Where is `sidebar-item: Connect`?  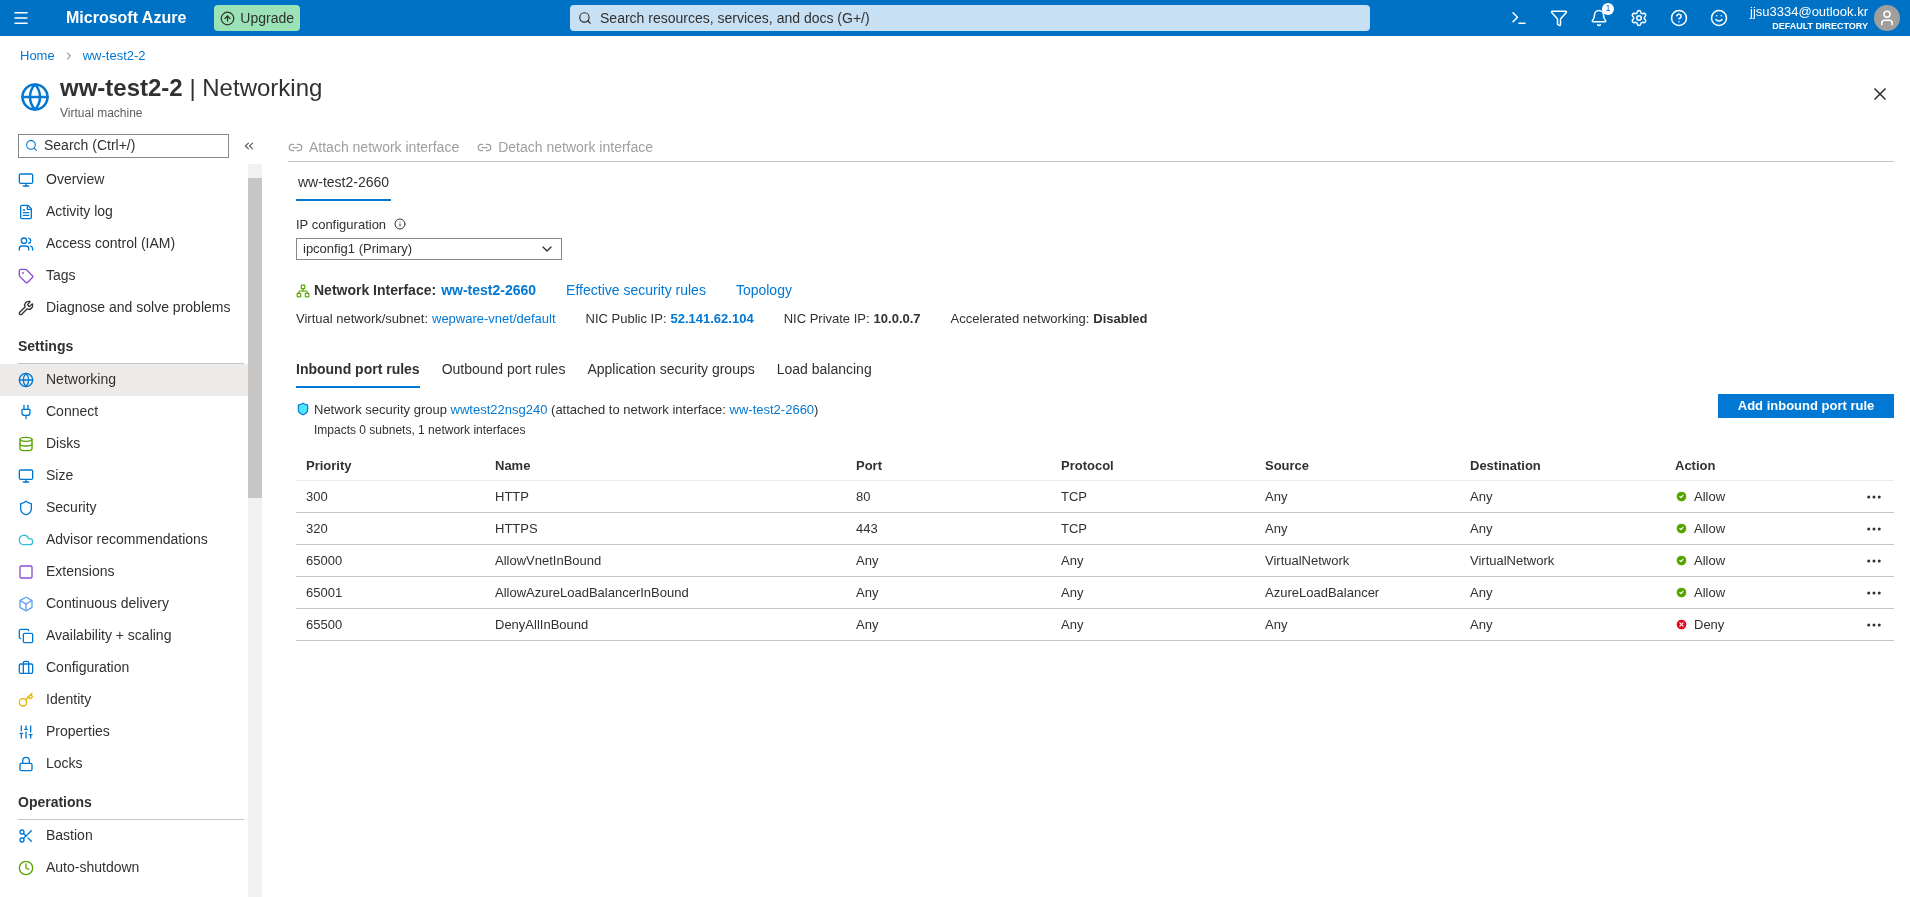 sidebar-item: Connect is located at coordinates (124, 411).